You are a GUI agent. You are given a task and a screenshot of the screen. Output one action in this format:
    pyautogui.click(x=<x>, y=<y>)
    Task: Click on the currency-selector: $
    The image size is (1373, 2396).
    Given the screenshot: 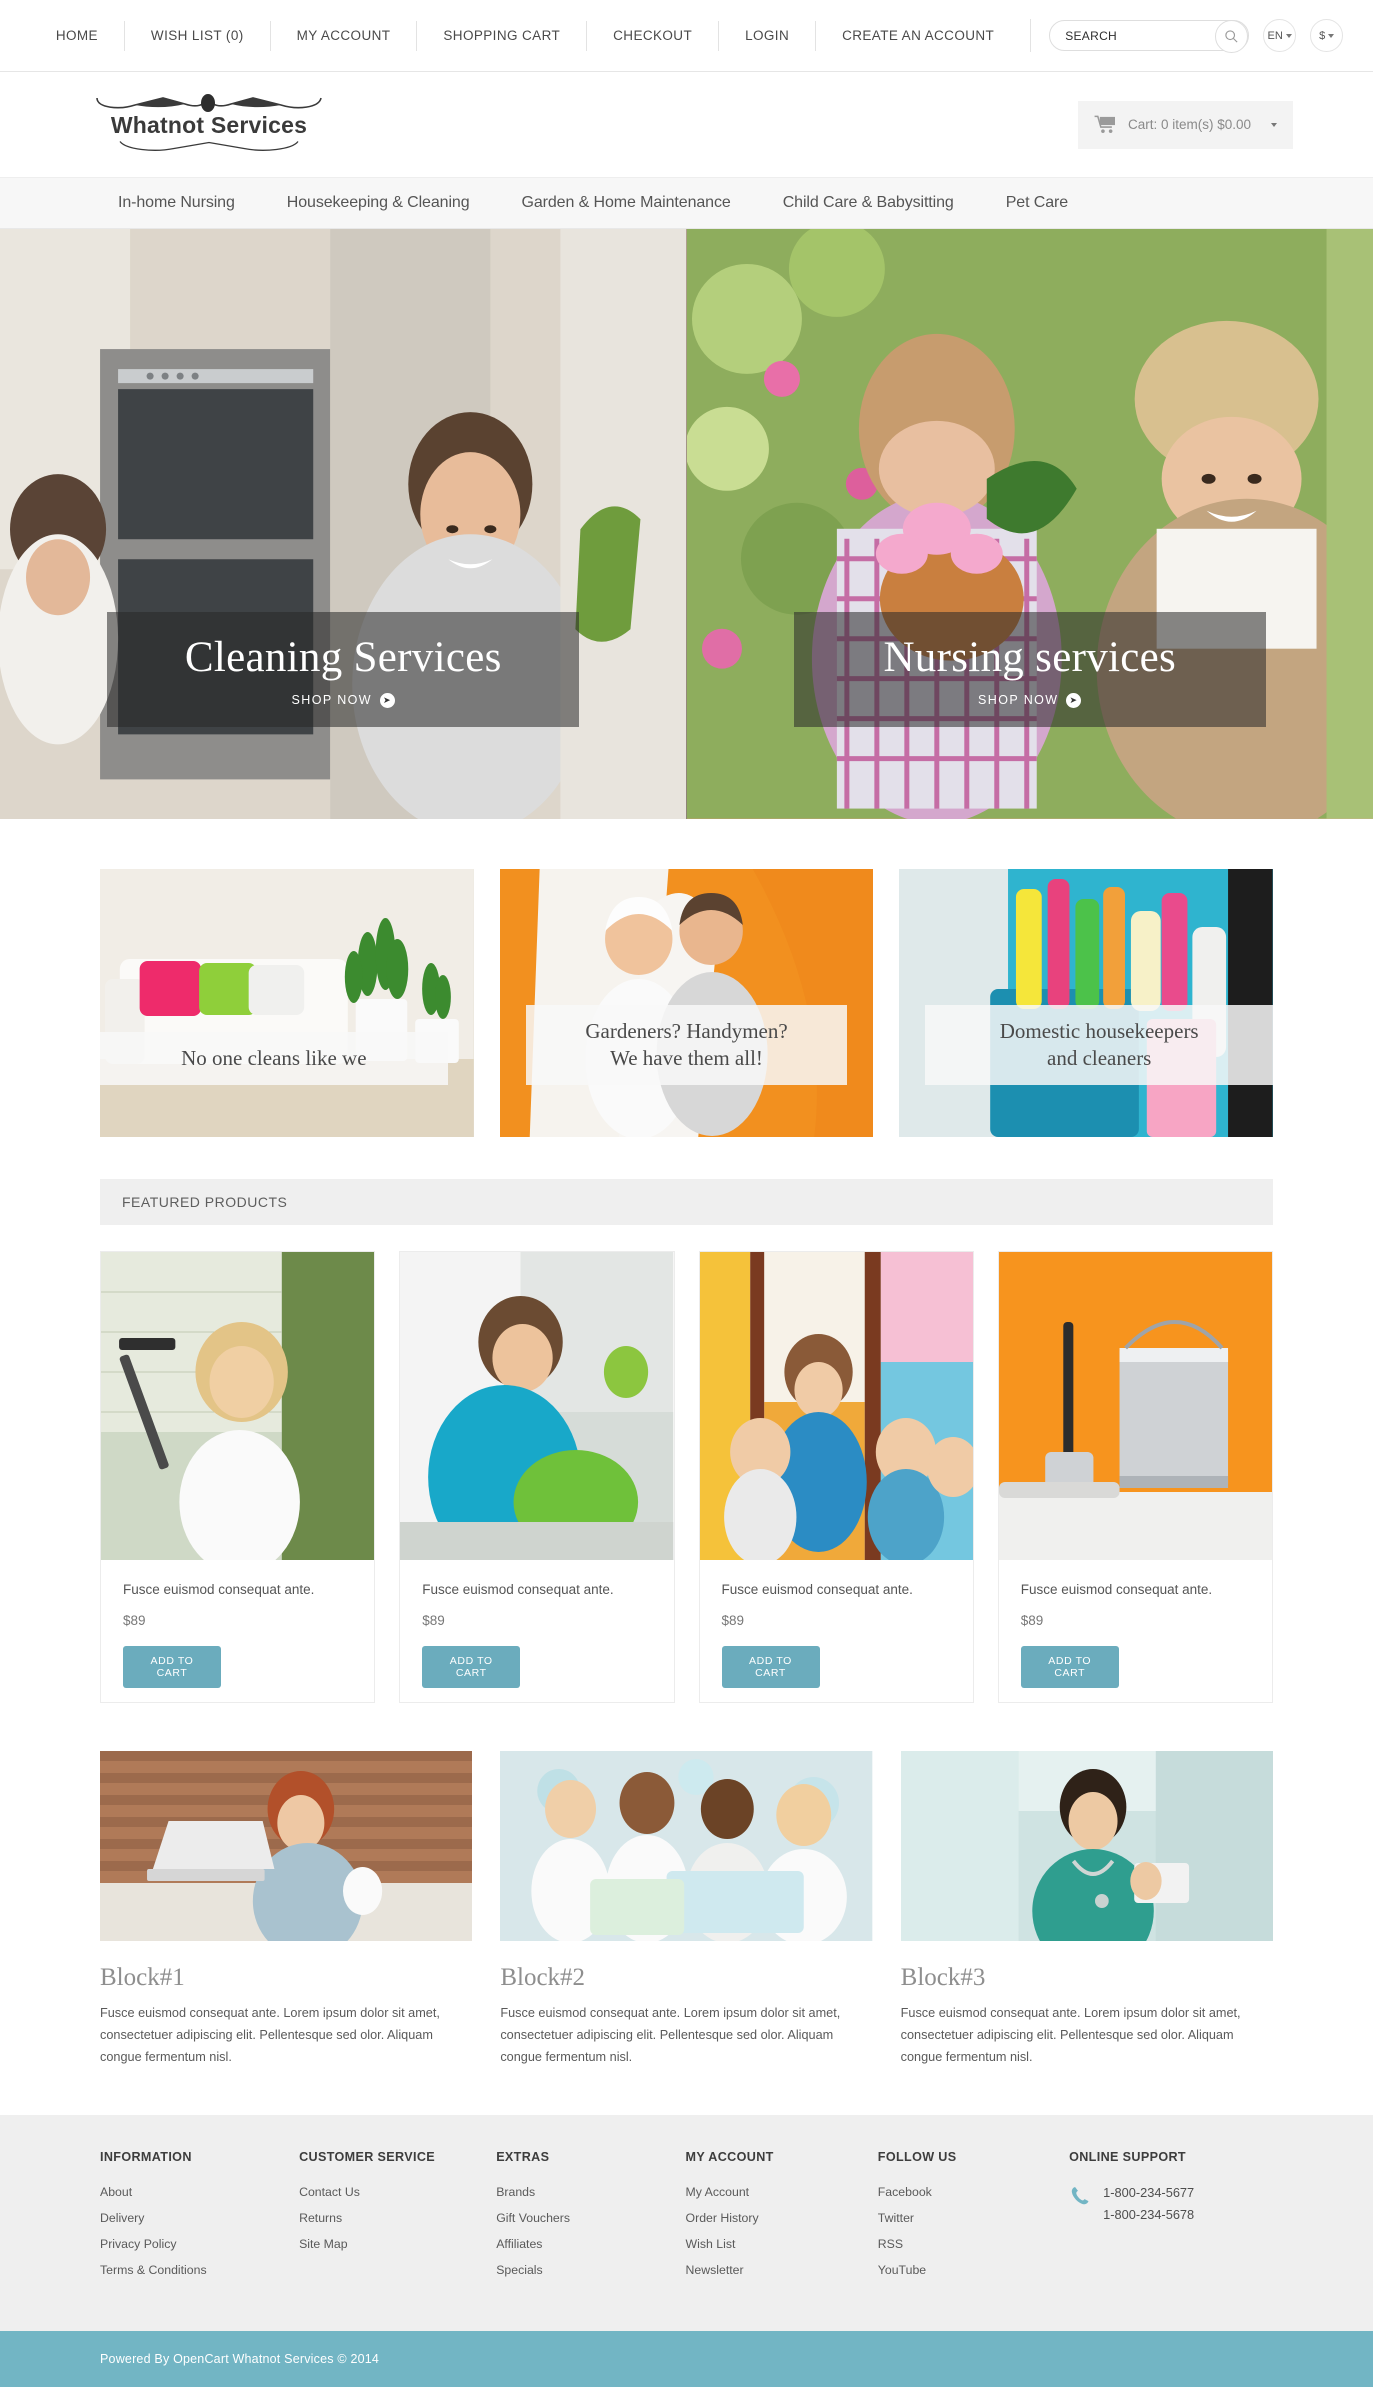 What is the action you would take?
    pyautogui.click(x=1327, y=35)
    